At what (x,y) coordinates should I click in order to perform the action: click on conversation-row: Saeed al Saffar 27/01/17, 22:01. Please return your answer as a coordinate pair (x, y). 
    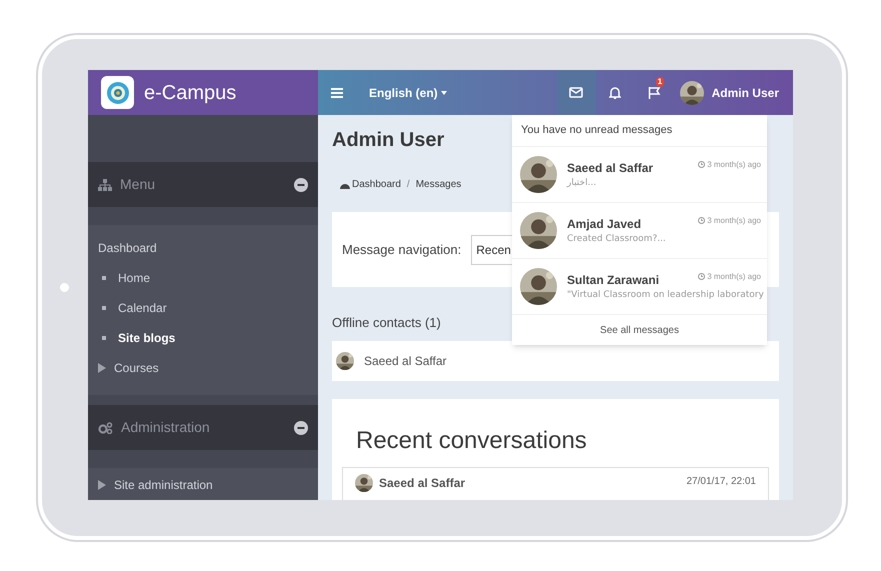
    Looking at the image, I should click on (555, 483).